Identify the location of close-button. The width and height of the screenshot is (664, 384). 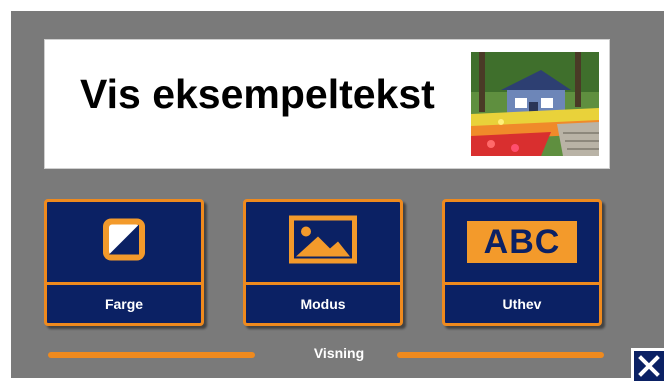
(647, 366).